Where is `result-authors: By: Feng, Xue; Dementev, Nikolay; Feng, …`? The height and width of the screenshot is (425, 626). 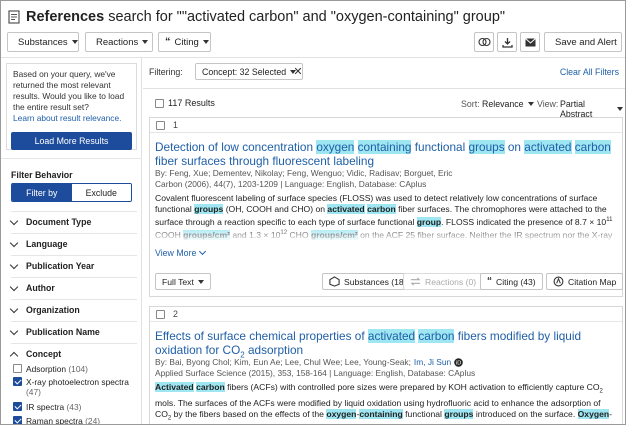
result-authors: By: Feng, Xue; Dementev, Nikolay; Feng, … is located at coordinates (304, 173).